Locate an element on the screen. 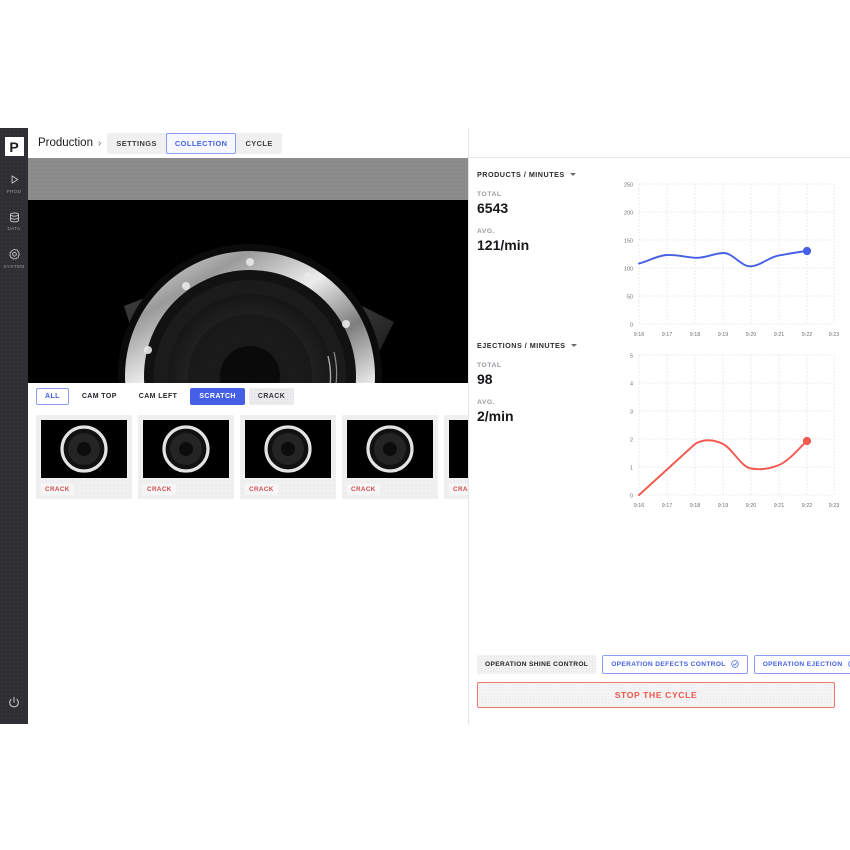  gear-icon is located at coordinates (14, 254).